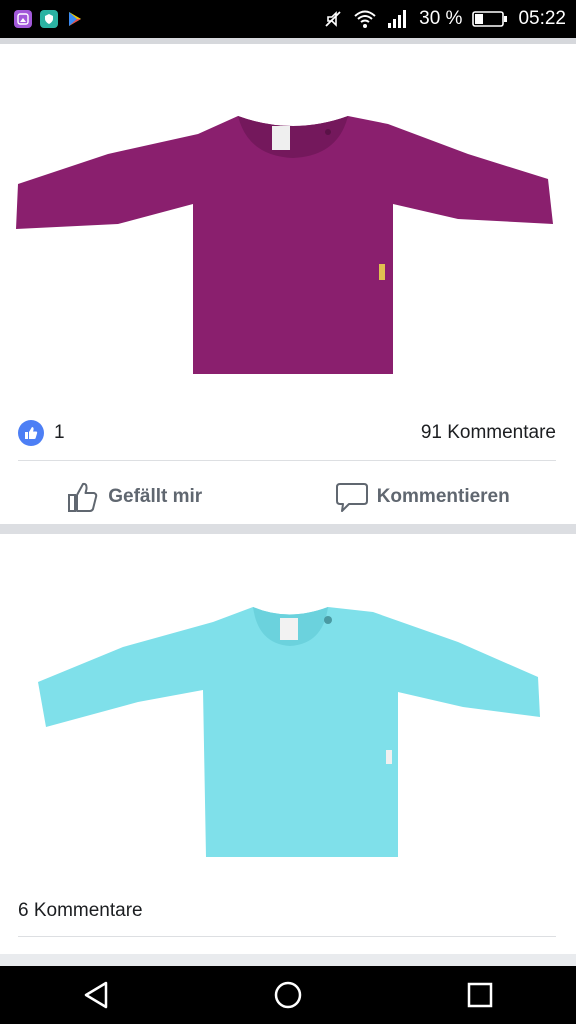 The width and height of the screenshot is (576, 1024). I want to click on comment-count-link: 91 Kommentare, so click(488, 433).